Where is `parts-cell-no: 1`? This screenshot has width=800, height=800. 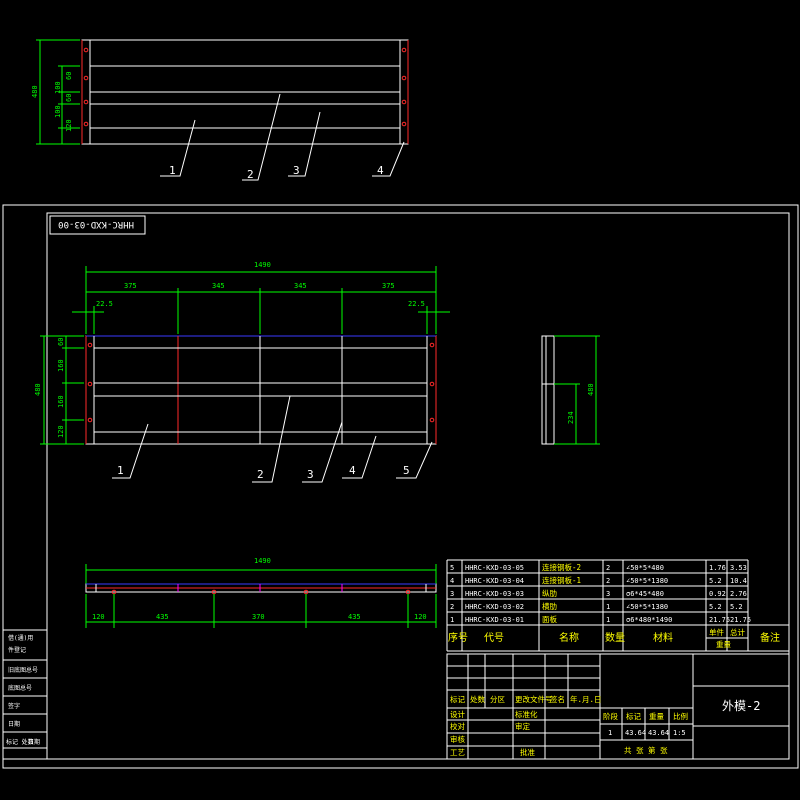 parts-cell-no: 1 is located at coordinates (452, 620).